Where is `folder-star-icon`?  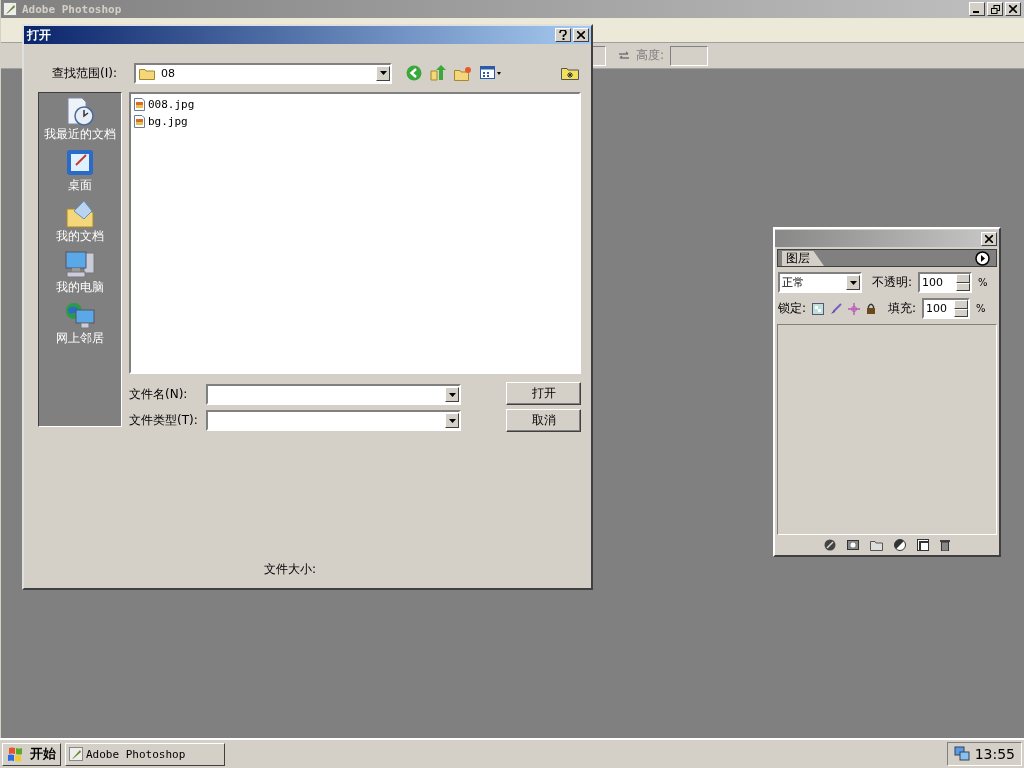 folder-star-icon is located at coordinates (570, 73).